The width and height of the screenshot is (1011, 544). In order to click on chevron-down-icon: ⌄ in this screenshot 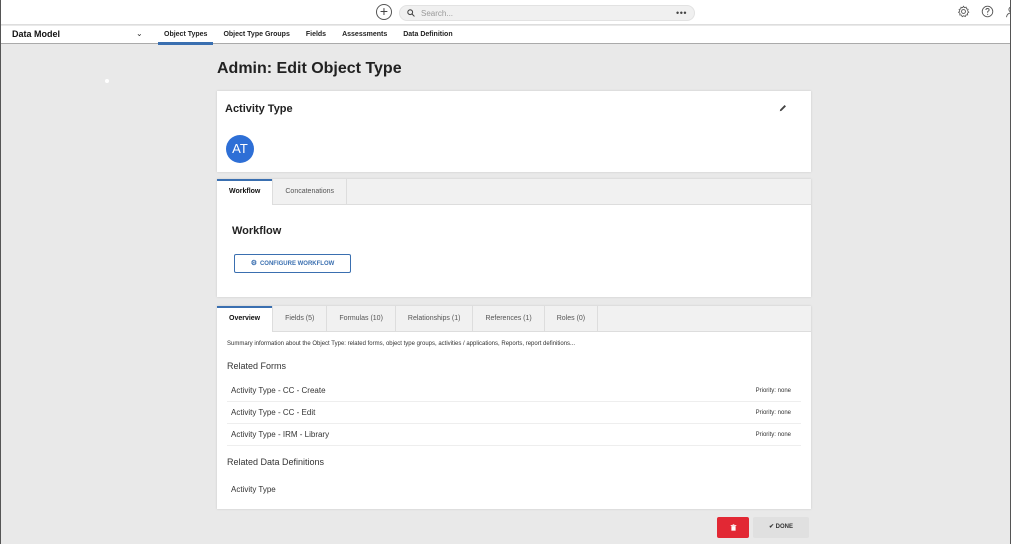, I will do `click(139, 33)`.